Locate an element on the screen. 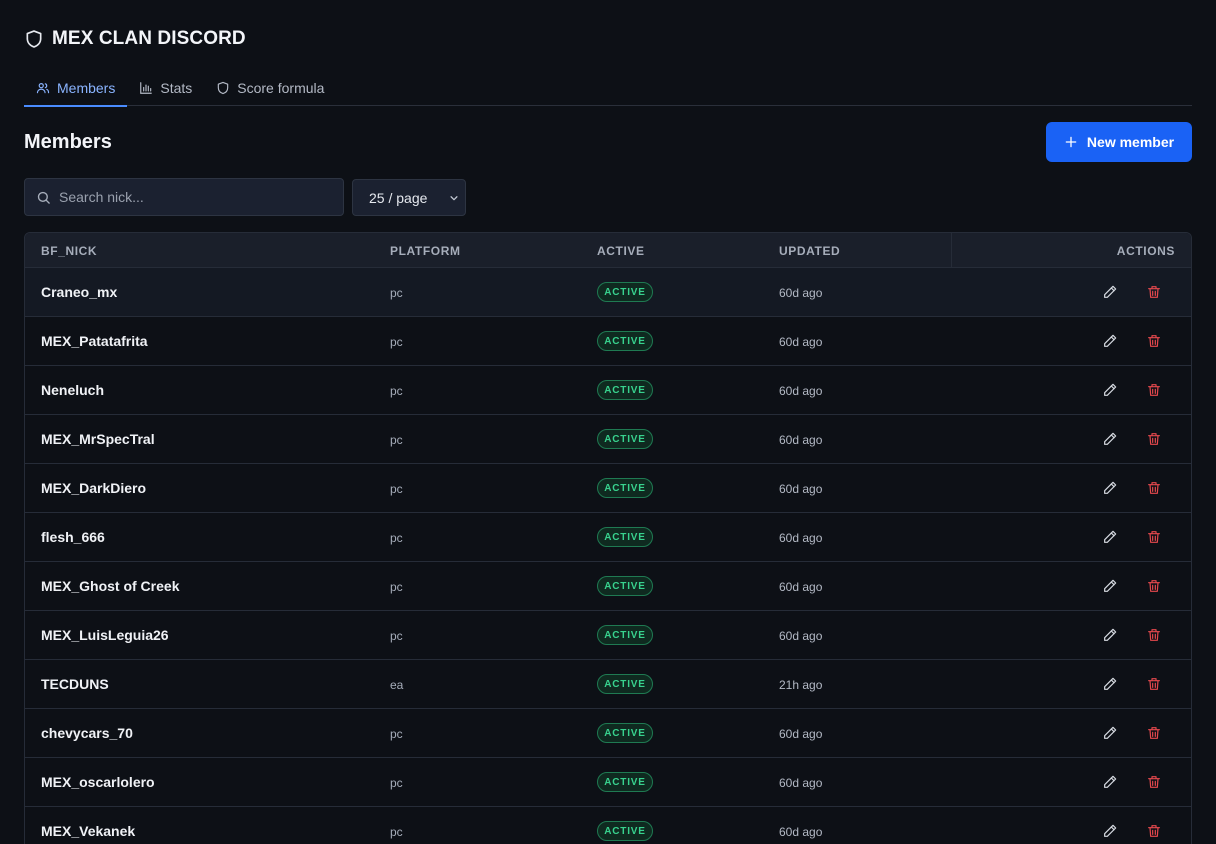 The height and width of the screenshot is (844, 1216). member-nick: MEX_Ghost of Creek is located at coordinates (110, 586).